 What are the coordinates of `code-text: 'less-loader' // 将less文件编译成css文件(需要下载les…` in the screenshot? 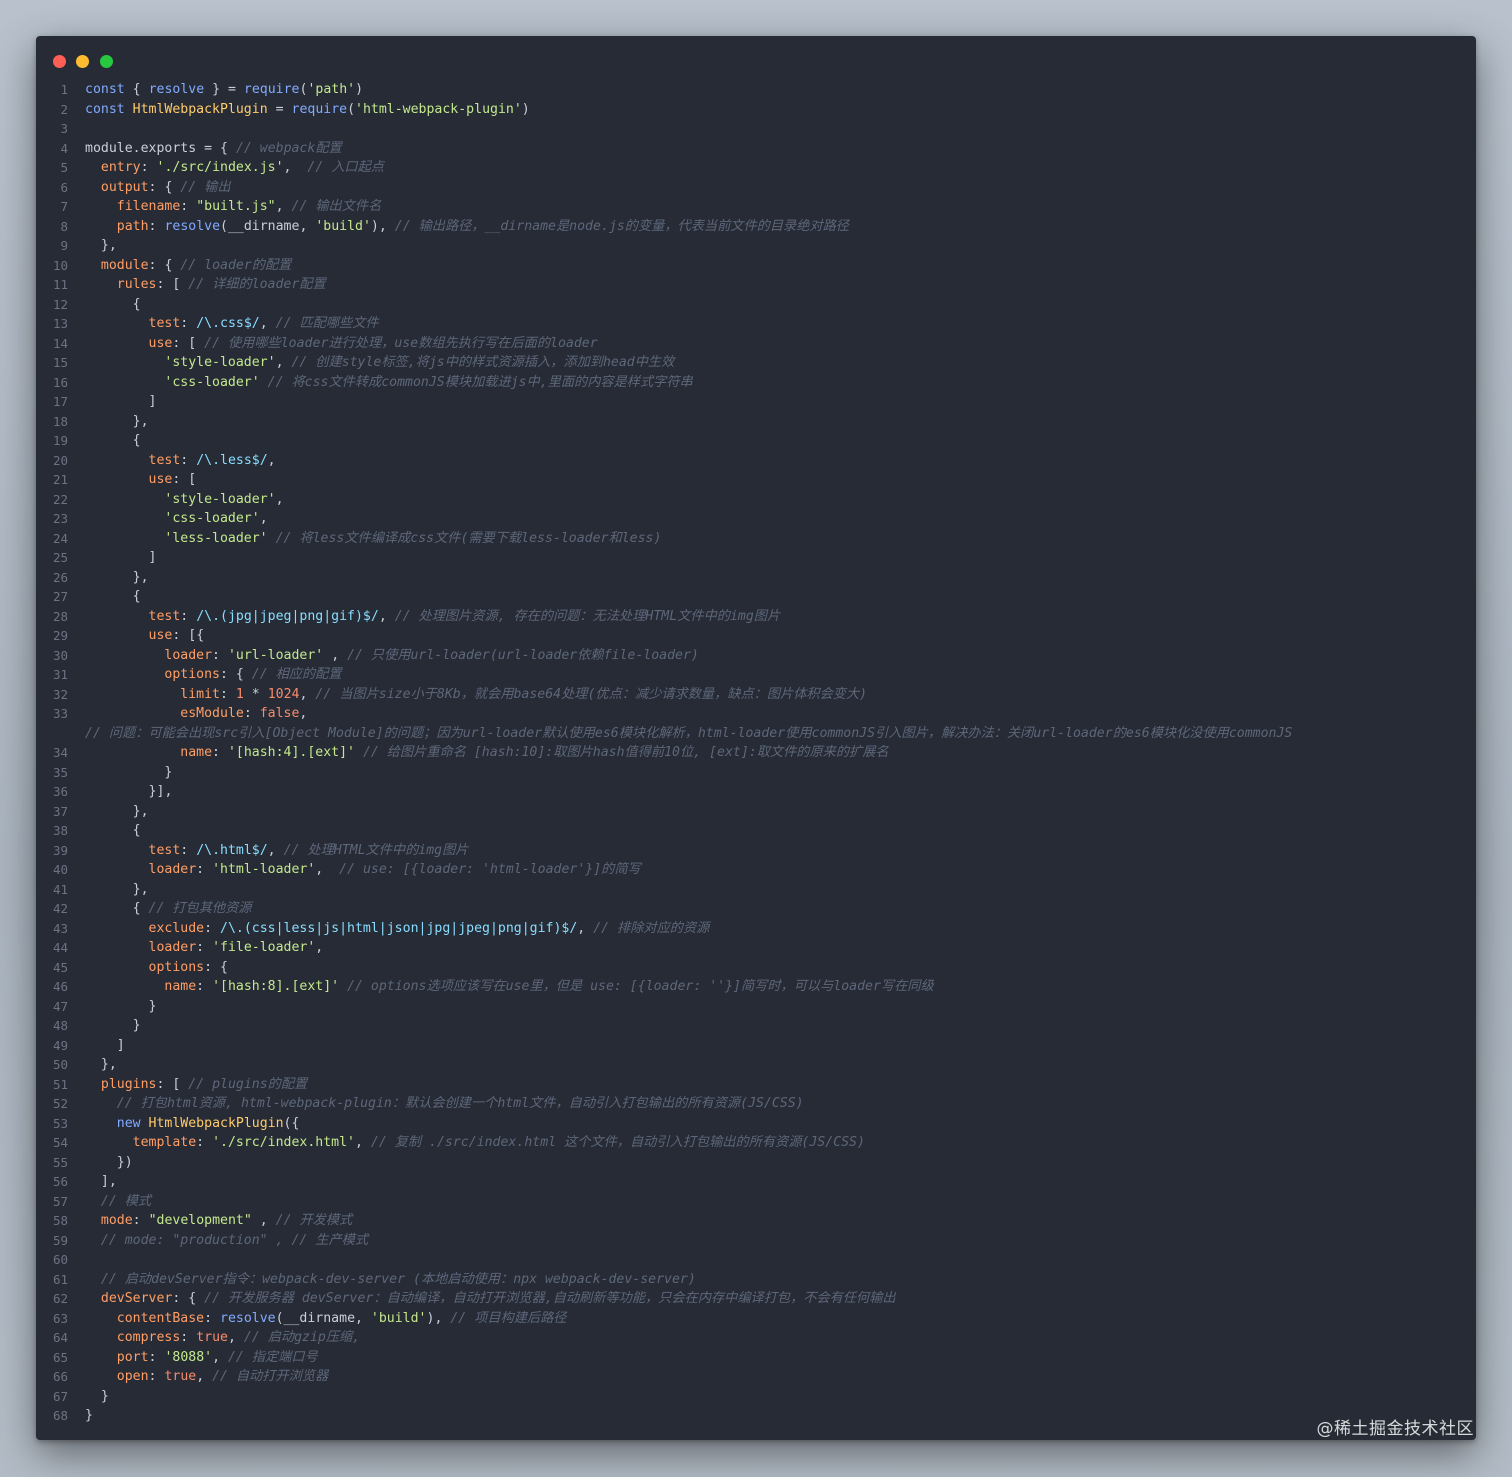 It's located at (413, 538).